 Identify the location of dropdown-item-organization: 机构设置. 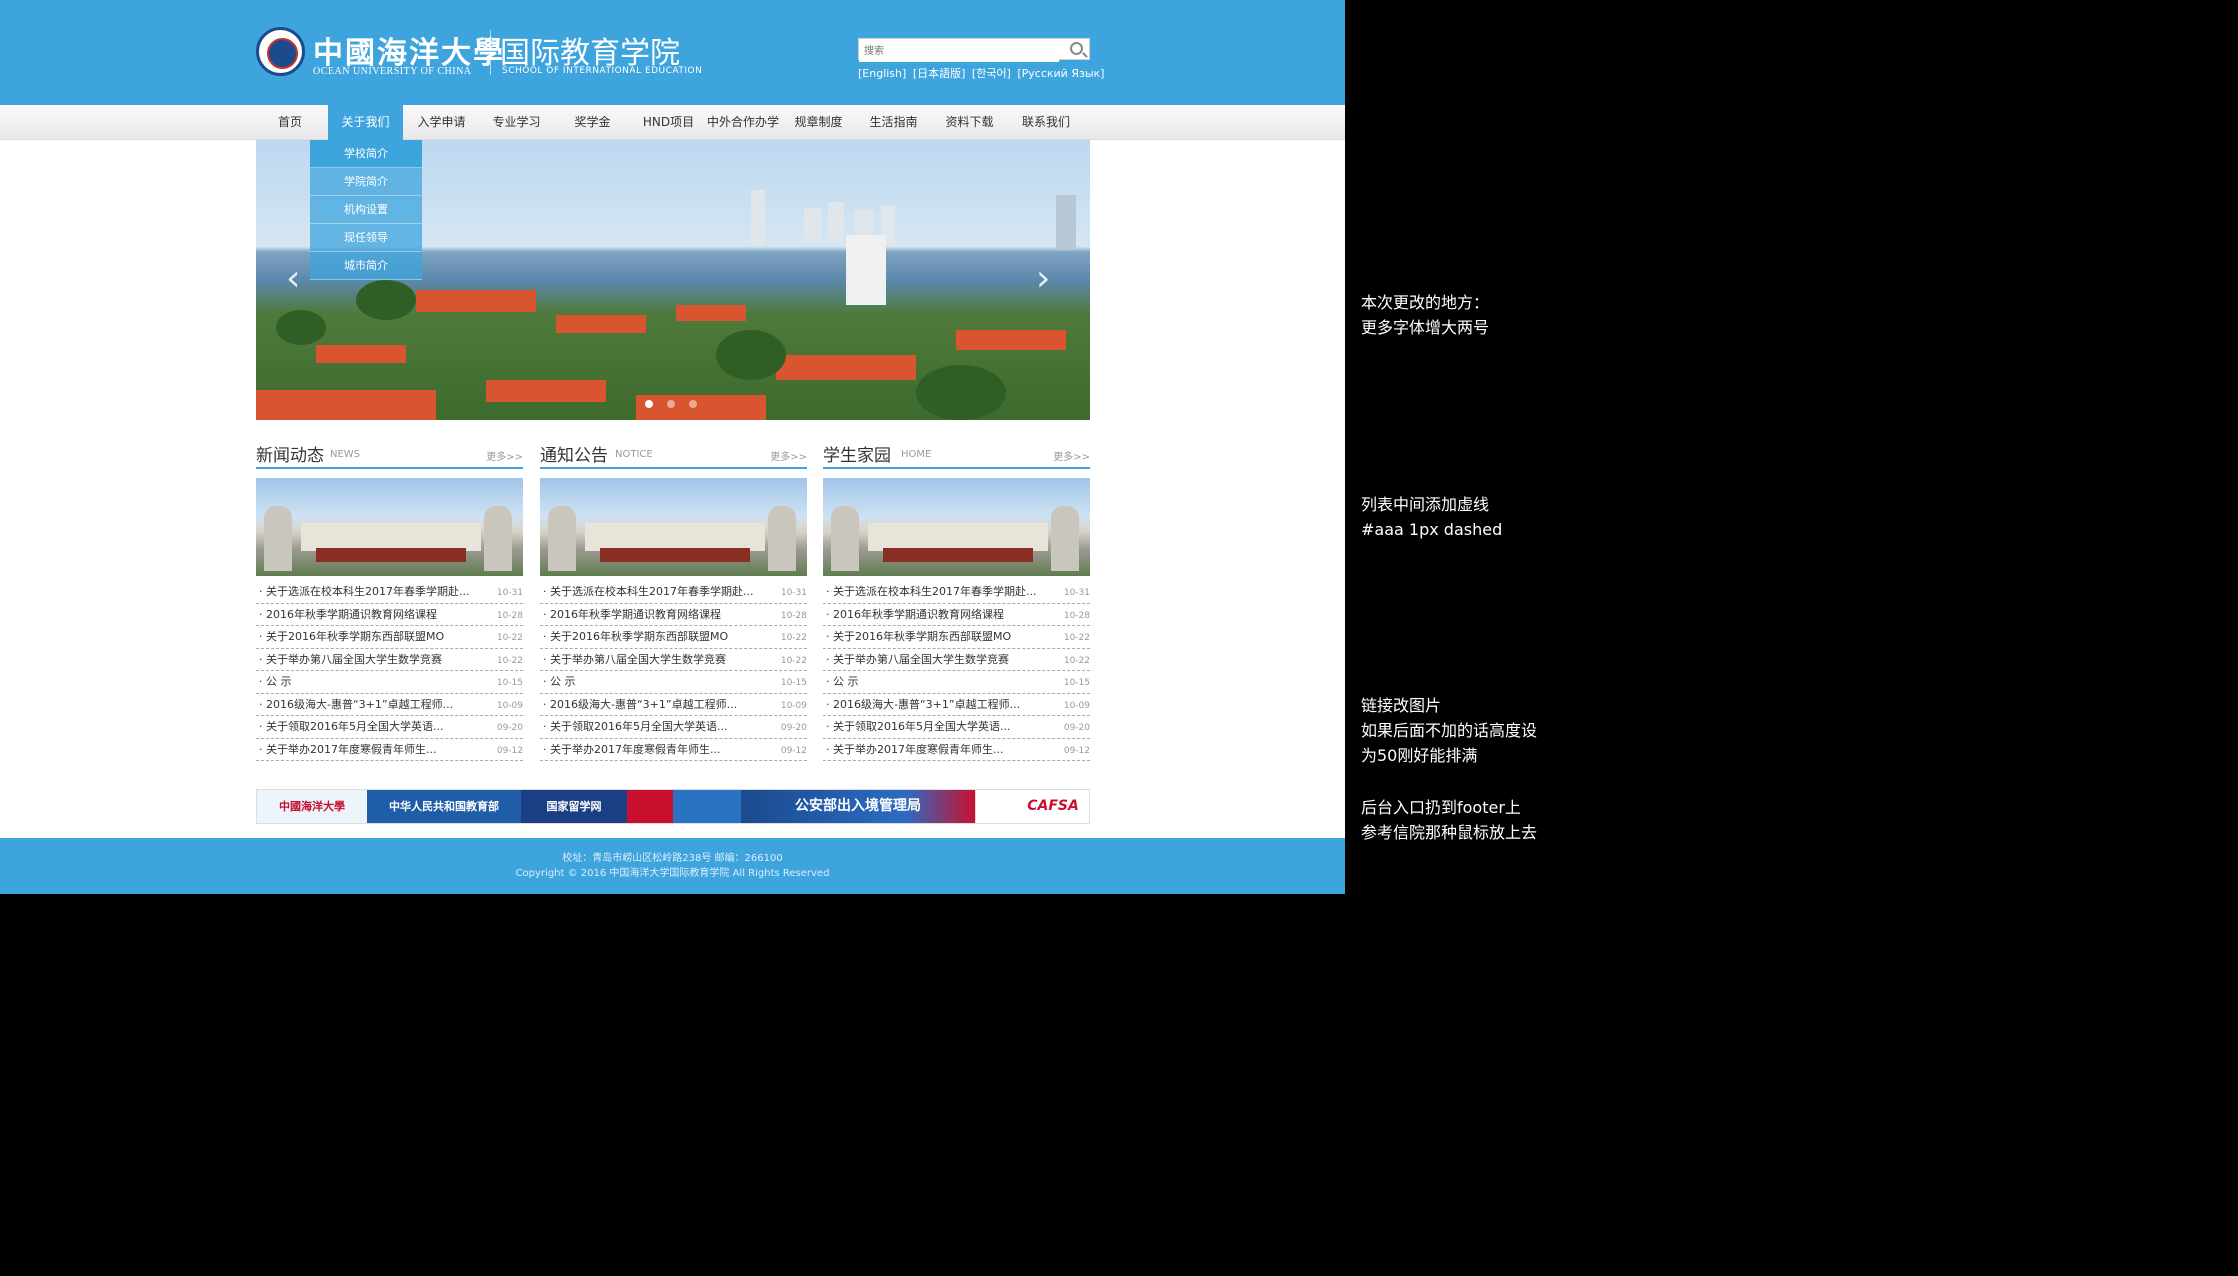
(366, 210).